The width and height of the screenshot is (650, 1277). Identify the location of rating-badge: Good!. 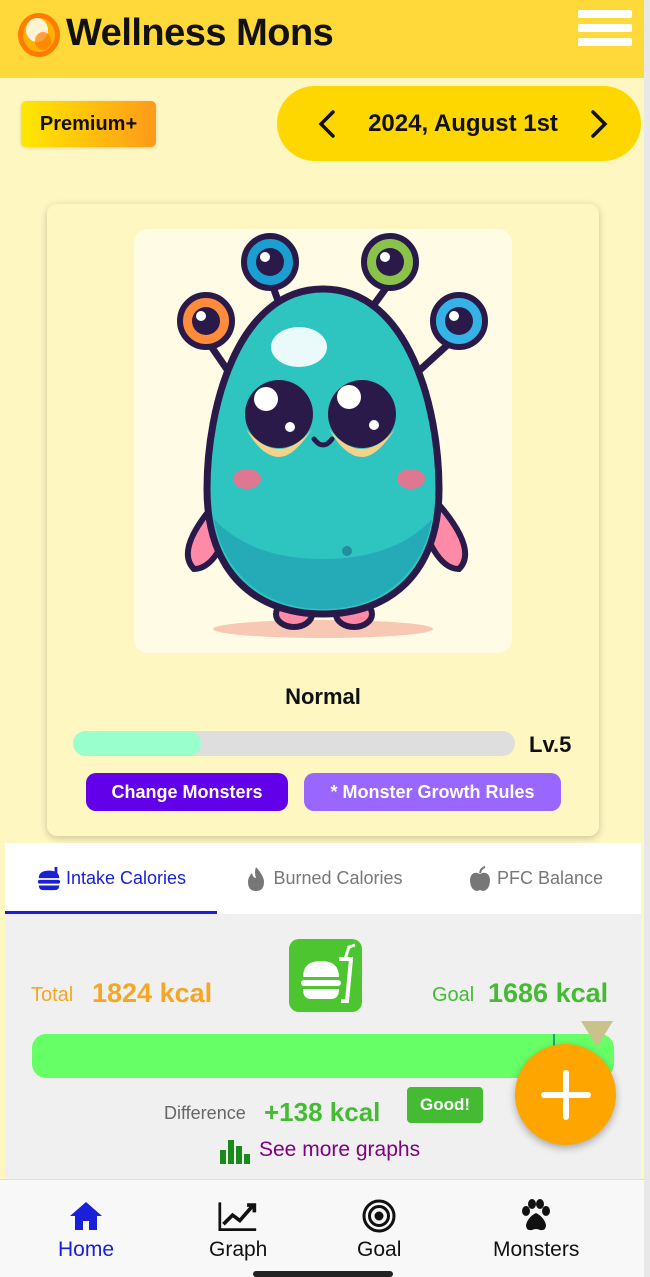
(445, 1105).